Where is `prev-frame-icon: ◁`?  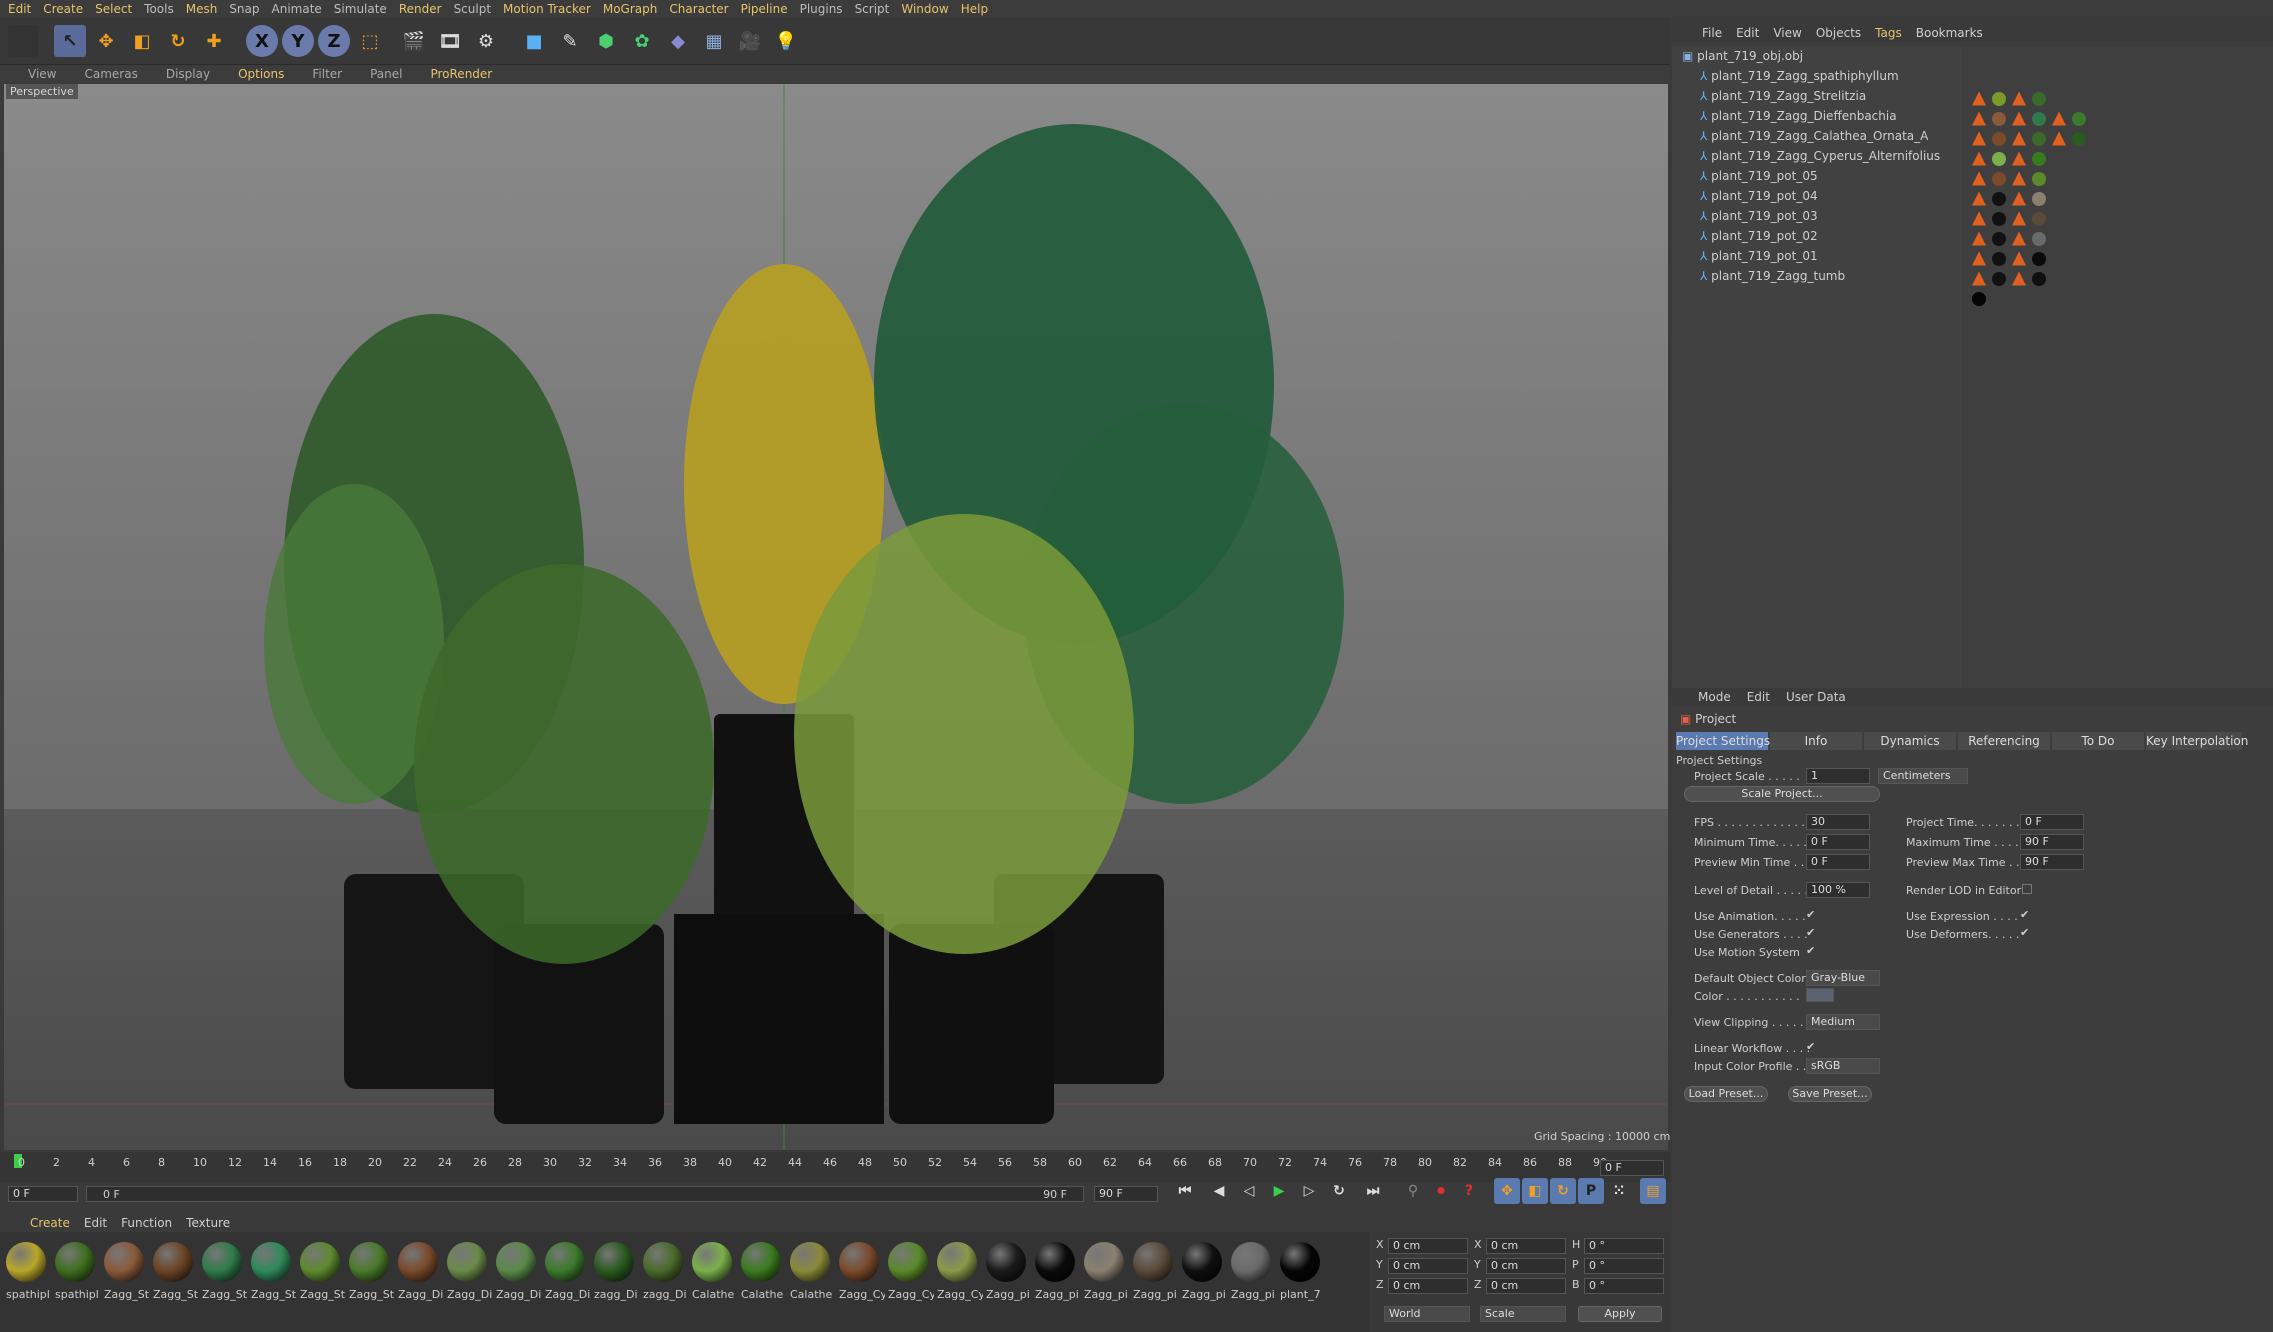
prev-frame-icon: ◁ is located at coordinates (1249, 1191).